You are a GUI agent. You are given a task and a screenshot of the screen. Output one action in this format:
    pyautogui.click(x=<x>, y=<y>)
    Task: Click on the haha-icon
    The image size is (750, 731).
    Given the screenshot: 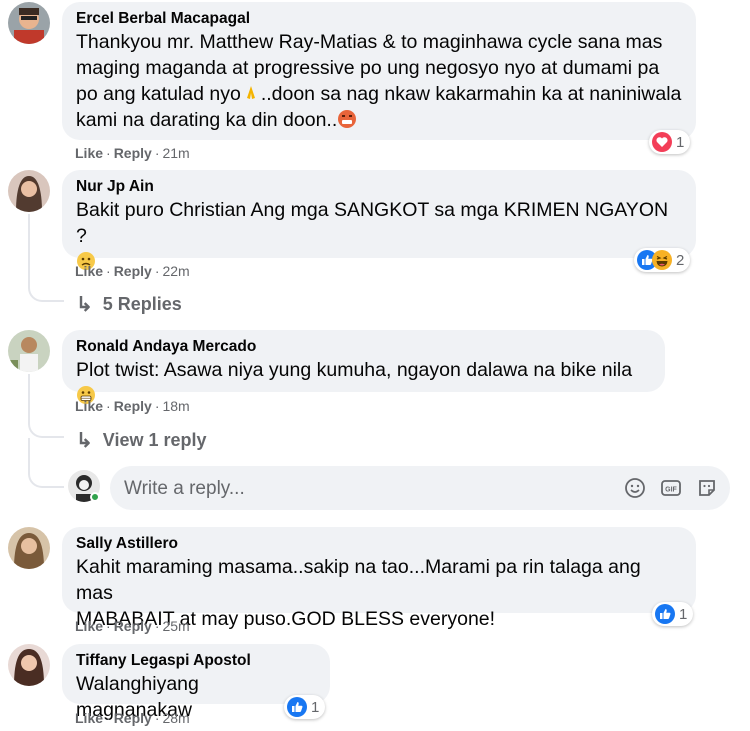 What is the action you would take?
    pyautogui.click(x=662, y=260)
    